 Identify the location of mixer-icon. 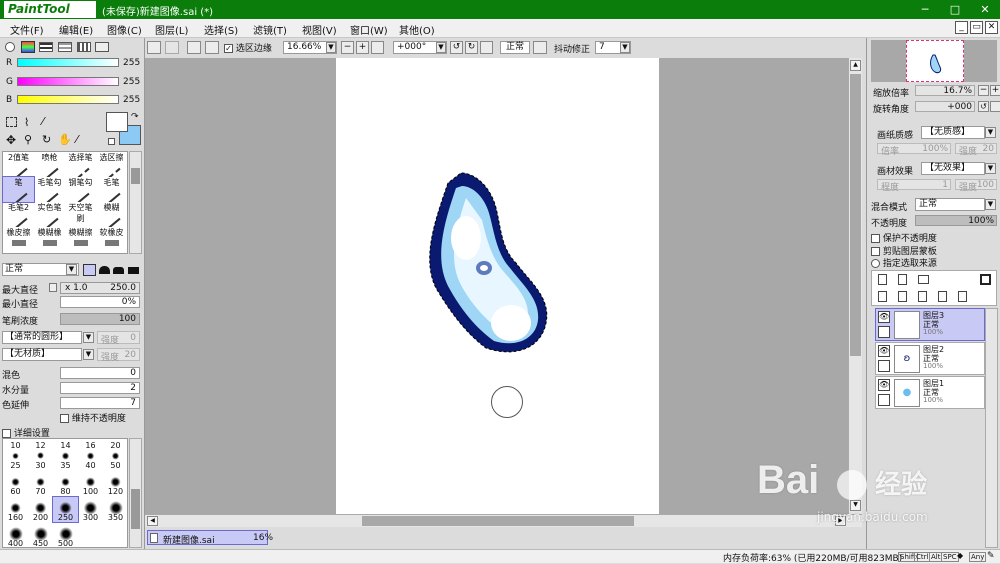
(65, 47).